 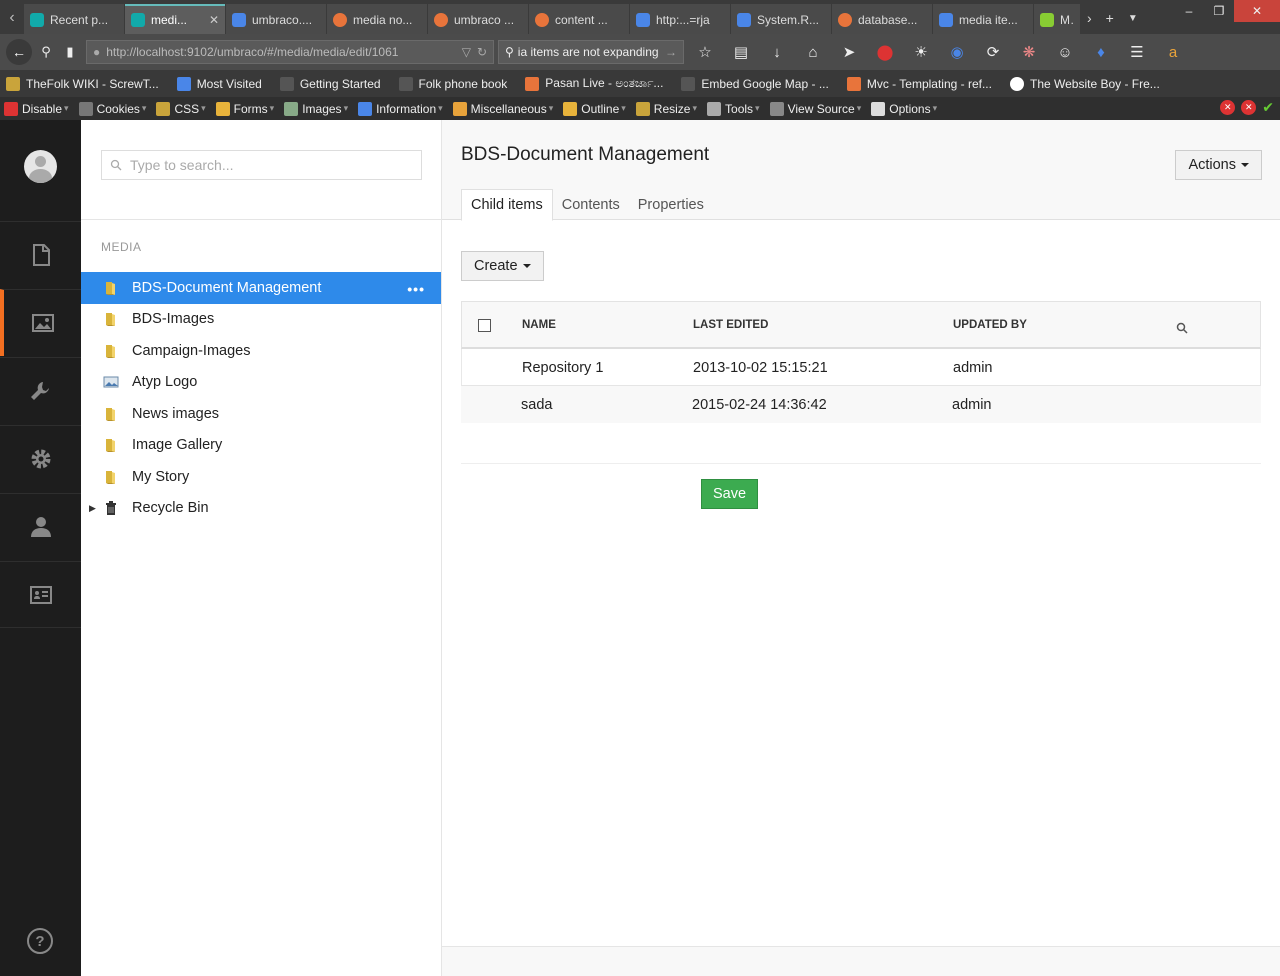 I want to click on error-icon: ✕, so click(x=1228, y=107).